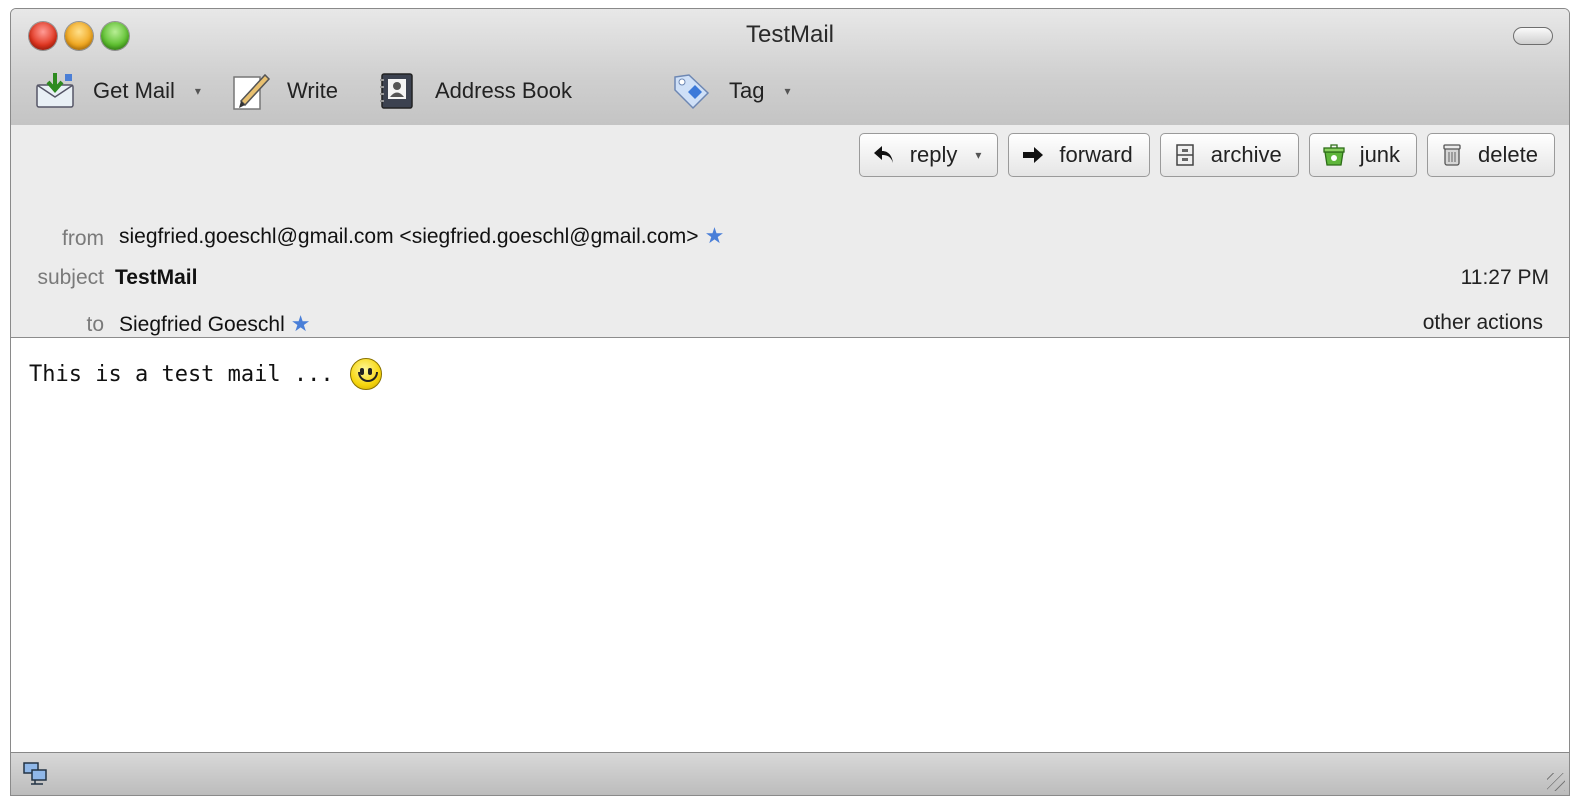  I want to click on tag-button: Tag ▾, so click(731, 91).